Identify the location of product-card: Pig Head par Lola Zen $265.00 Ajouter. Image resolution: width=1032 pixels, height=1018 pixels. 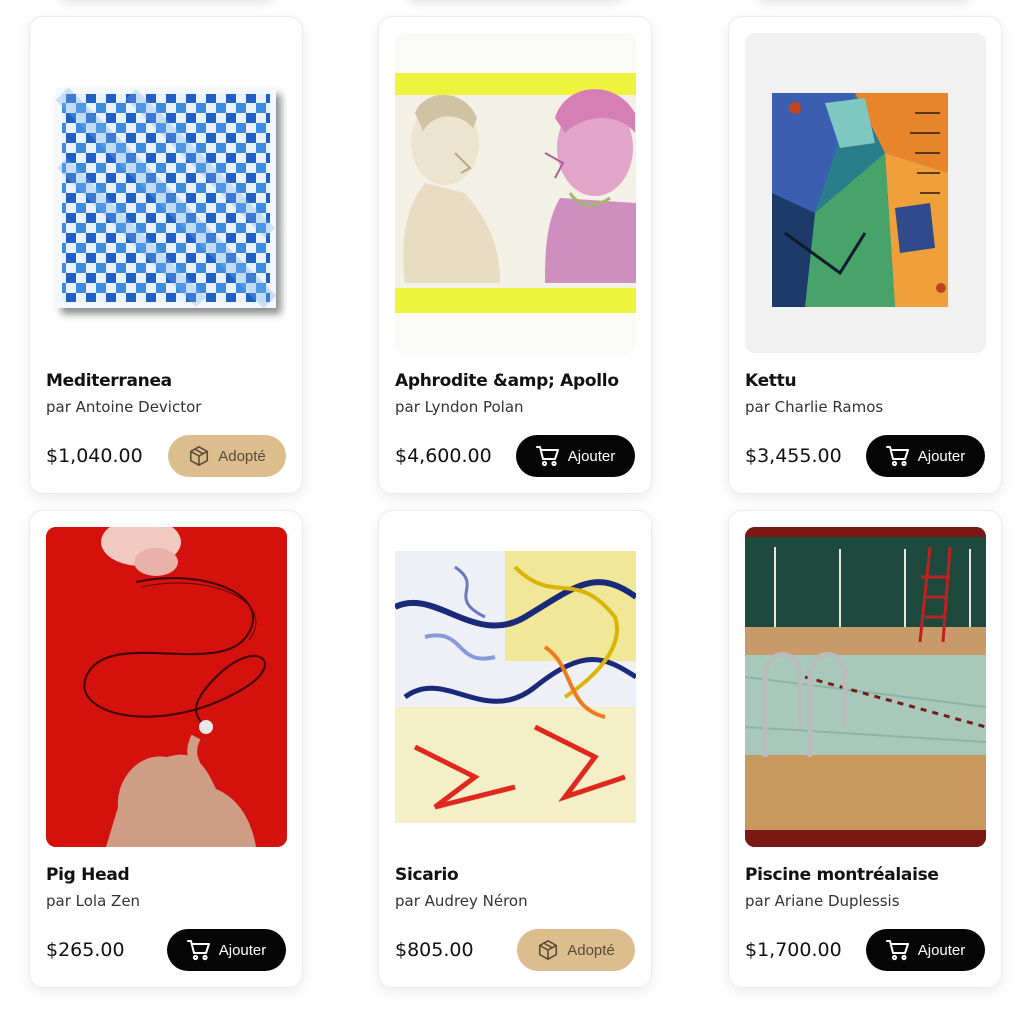
(166, 749).